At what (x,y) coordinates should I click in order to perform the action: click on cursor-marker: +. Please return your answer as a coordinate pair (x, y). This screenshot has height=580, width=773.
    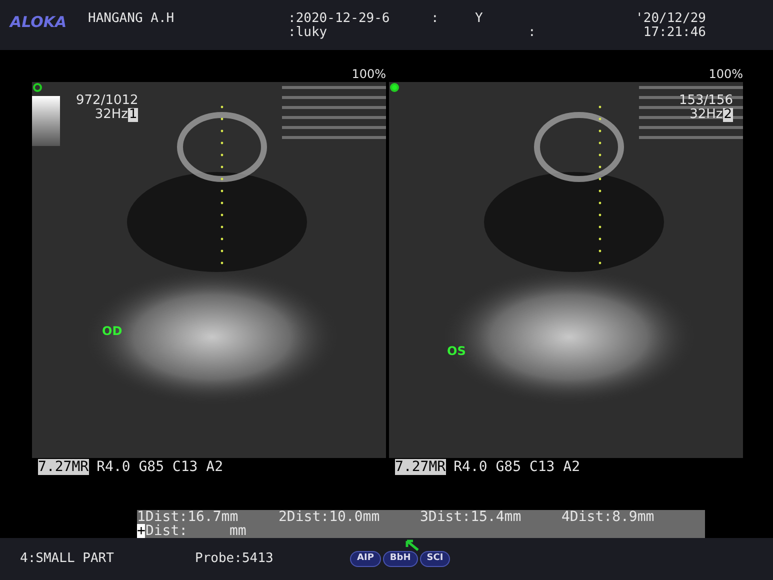
    Looking at the image, I should click on (141, 531).